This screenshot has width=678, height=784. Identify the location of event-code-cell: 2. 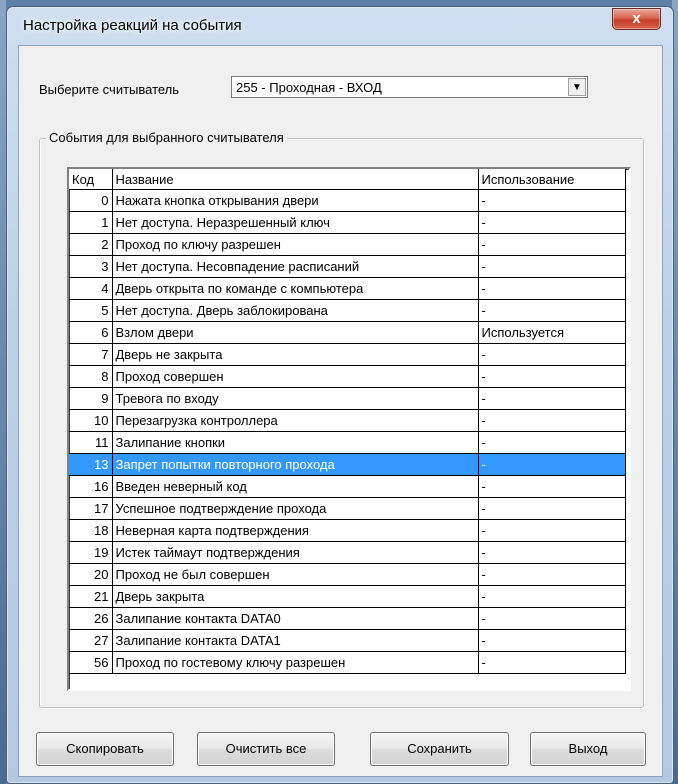
(91, 244).